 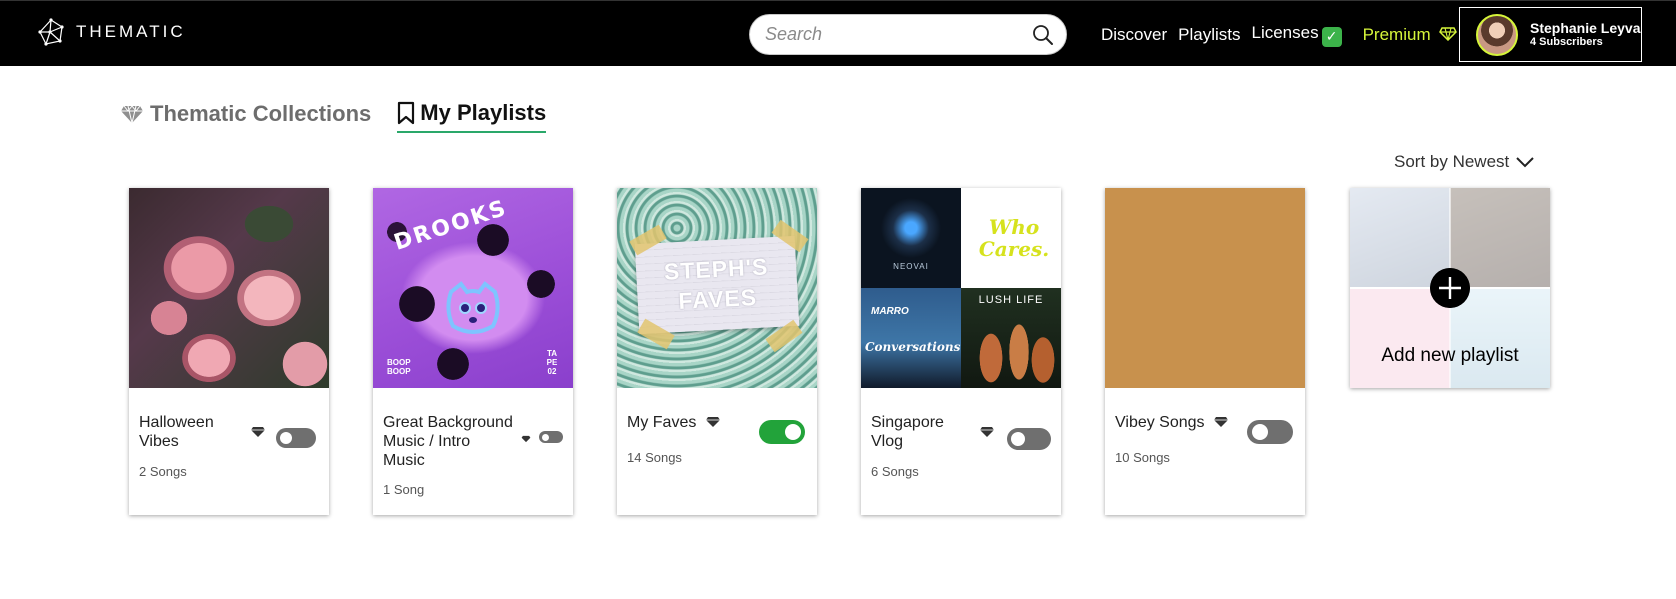 I want to click on add-playlist-label: Add new playlist, so click(x=1450, y=355).